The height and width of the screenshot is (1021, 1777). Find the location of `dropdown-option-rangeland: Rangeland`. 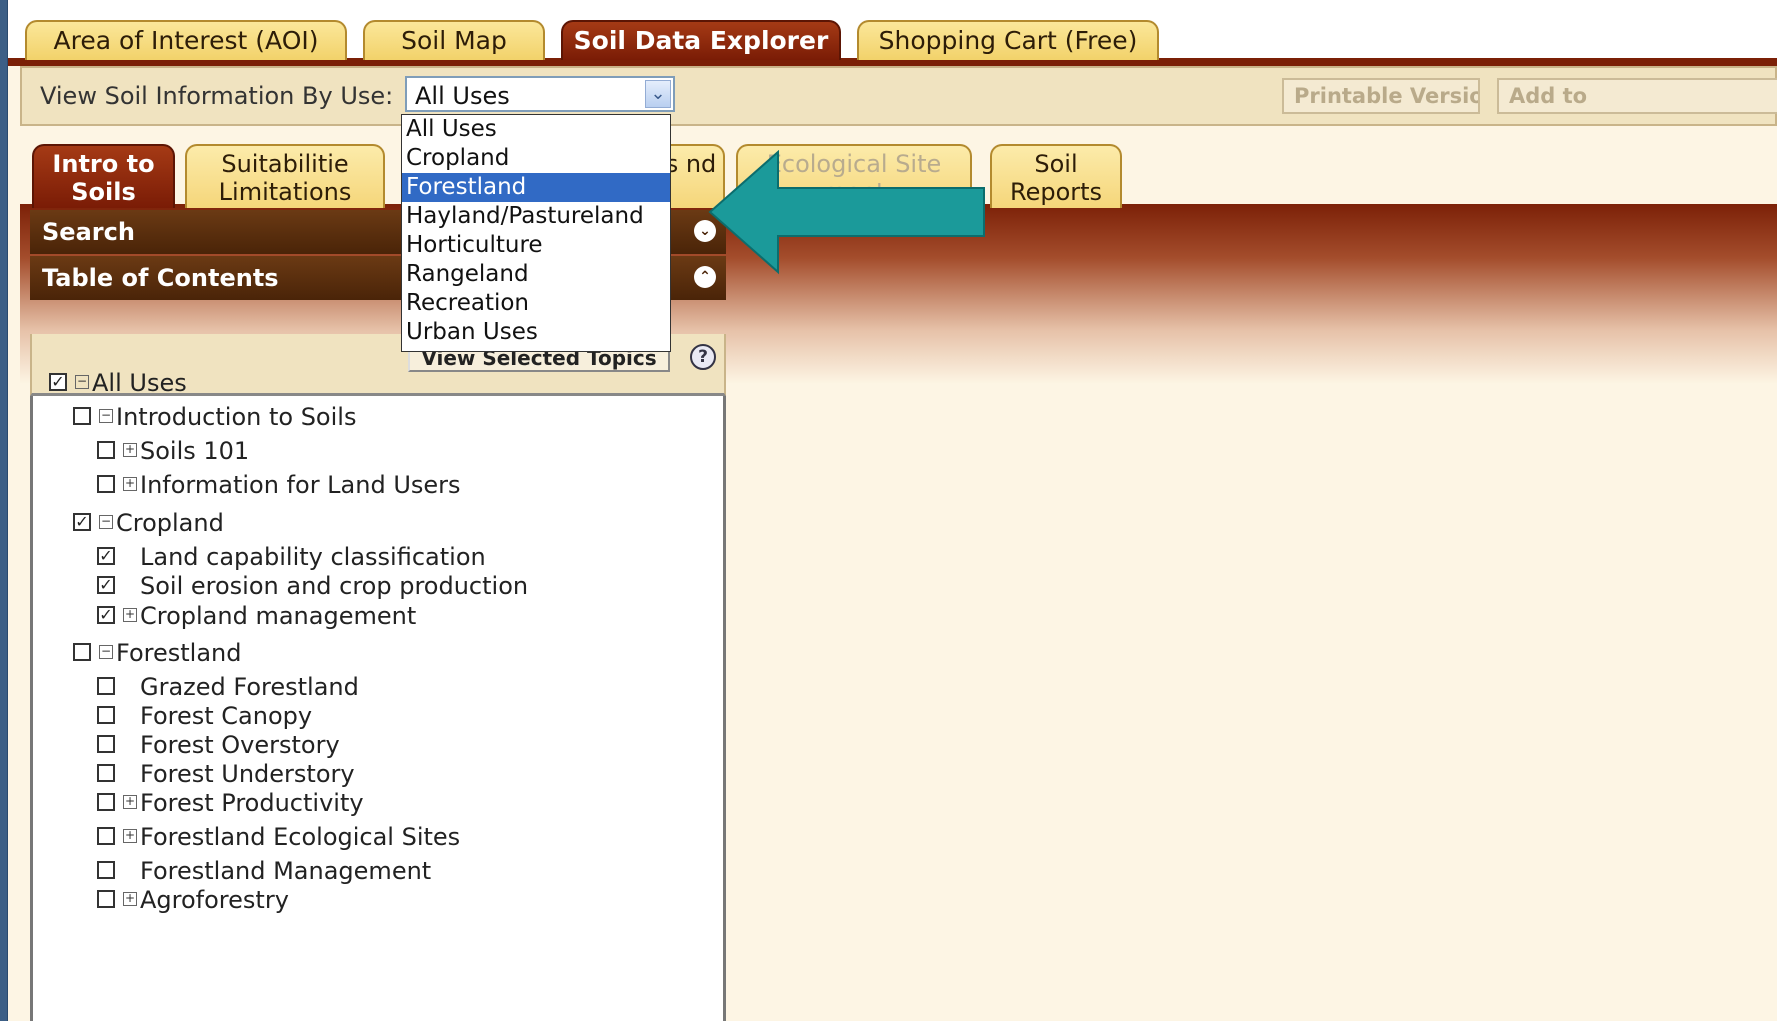

dropdown-option-rangeland: Rangeland is located at coordinates (536, 274).